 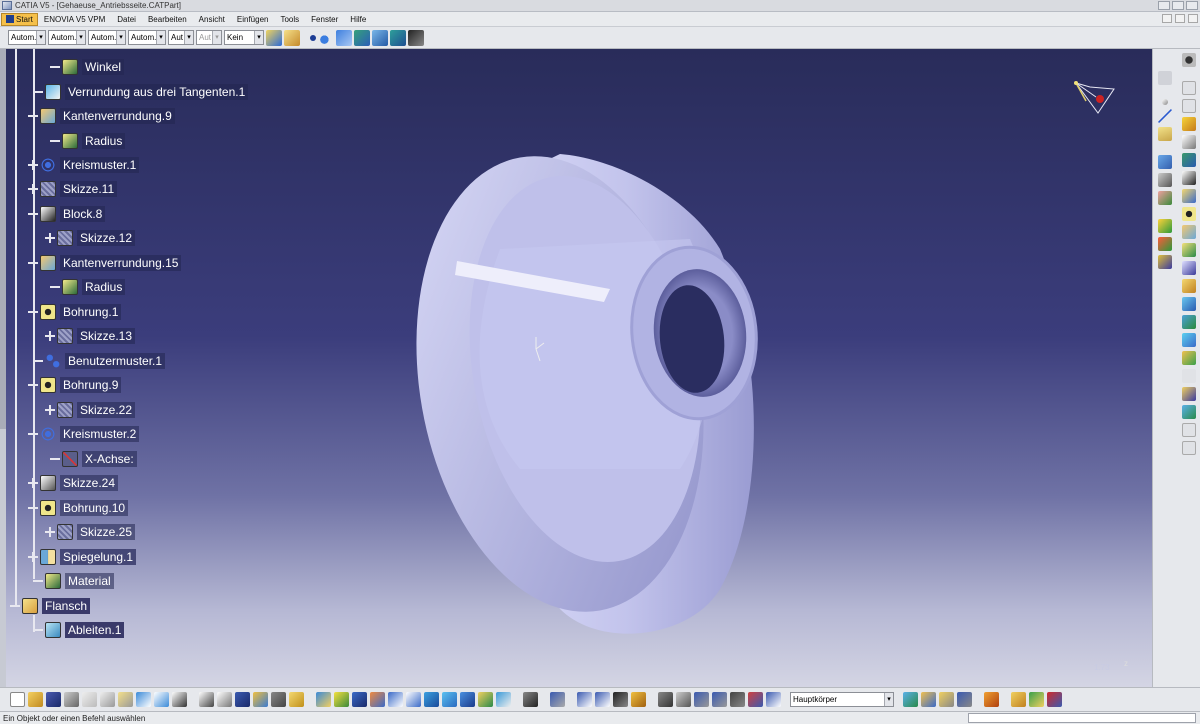 What do you see at coordinates (1189, 214) in the screenshot?
I see `hole-tool-icon` at bounding box center [1189, 214].